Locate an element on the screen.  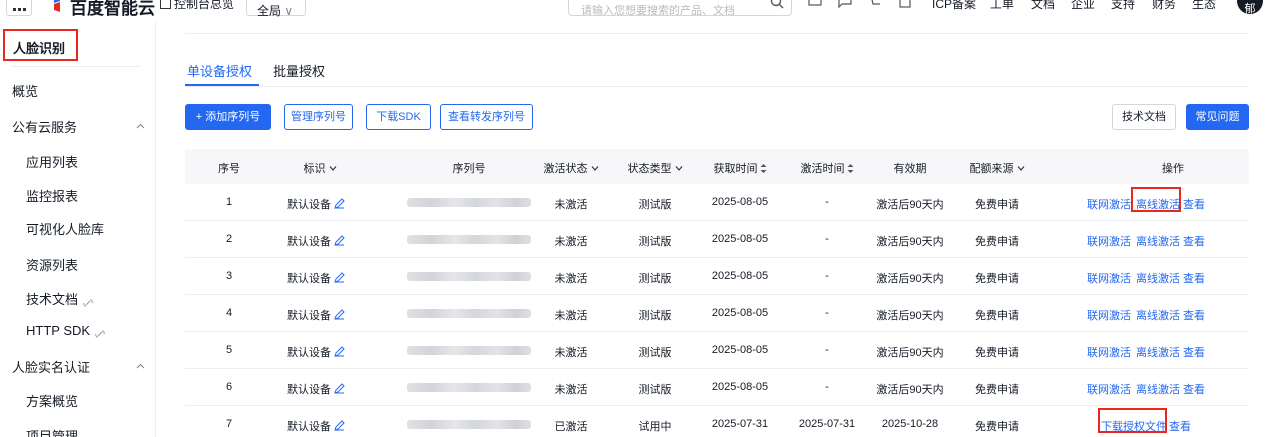
brand-name: 百度智能云 is located at coordinates (112, 9).